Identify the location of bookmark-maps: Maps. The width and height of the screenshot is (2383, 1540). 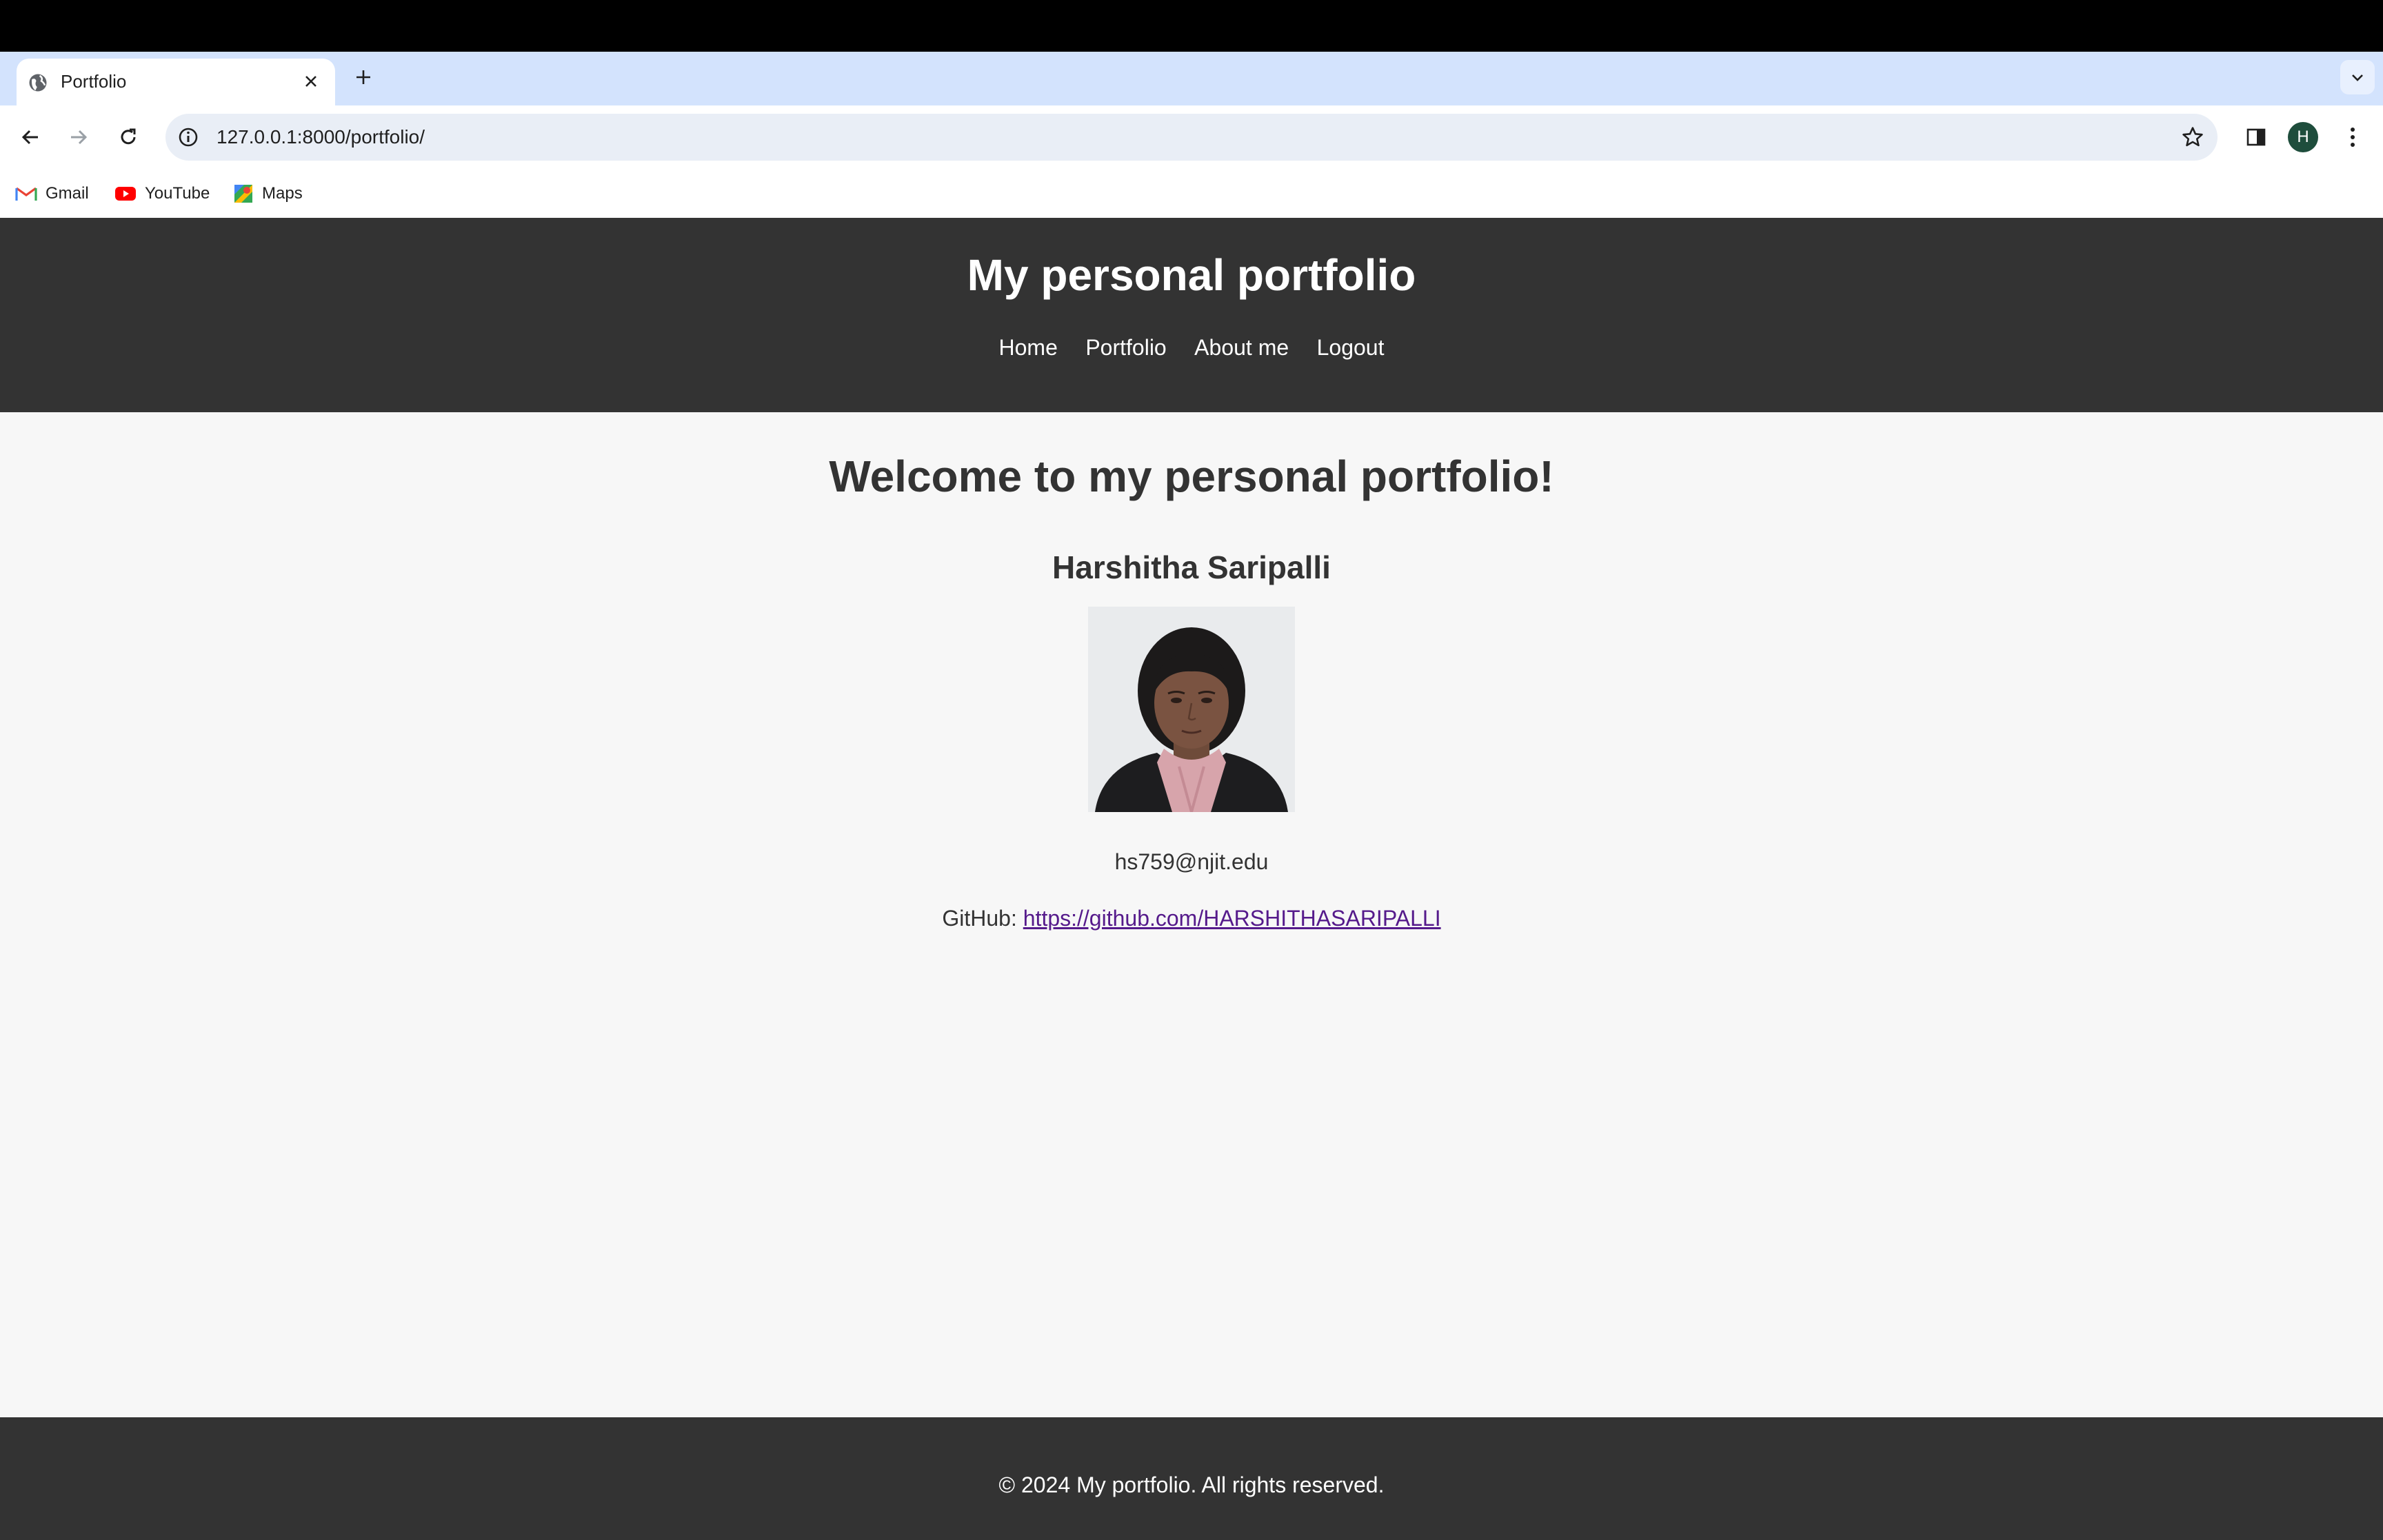
(268, 194).